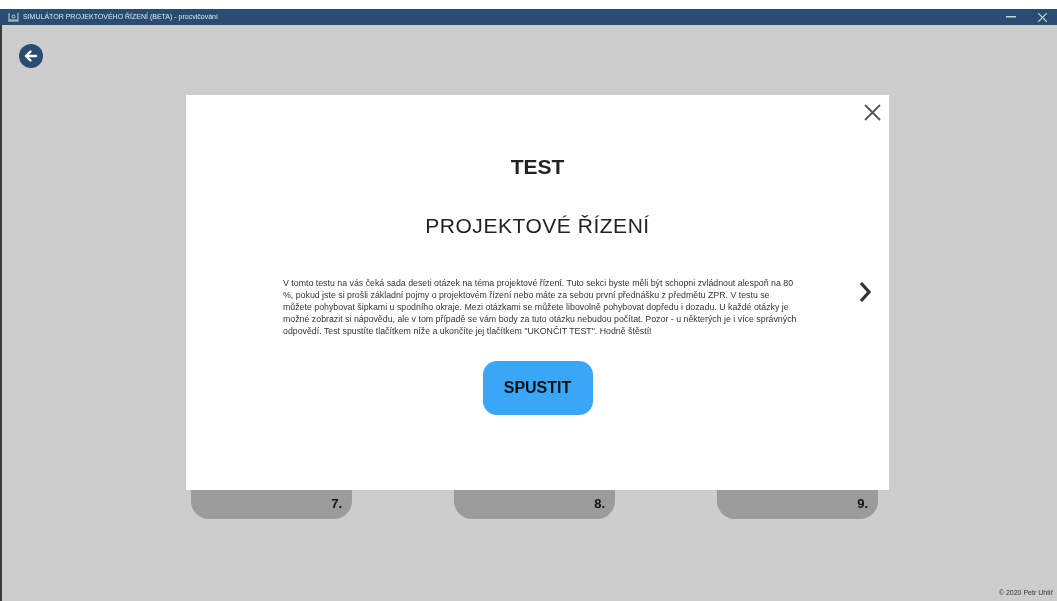  What do you see at coordinates (599, 503) in the screenshot?
I see `topic-number: 8.` at bounding box center [599, 503].